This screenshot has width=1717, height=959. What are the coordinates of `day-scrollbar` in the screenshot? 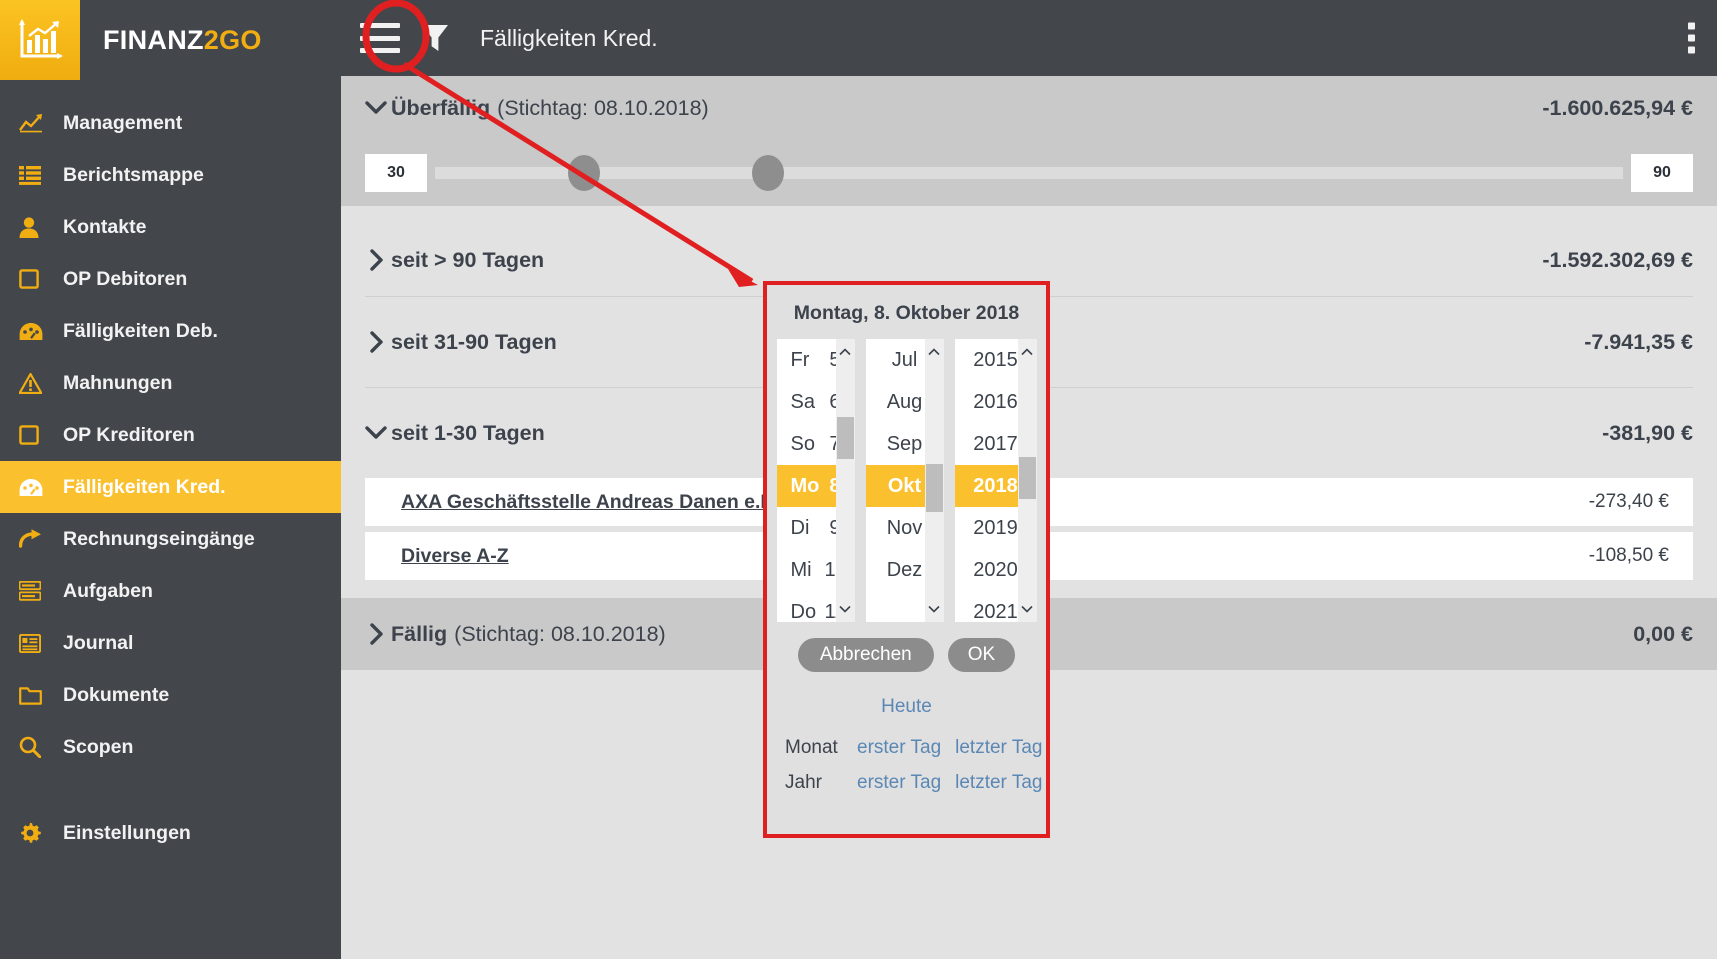 It's located at (845, 480).